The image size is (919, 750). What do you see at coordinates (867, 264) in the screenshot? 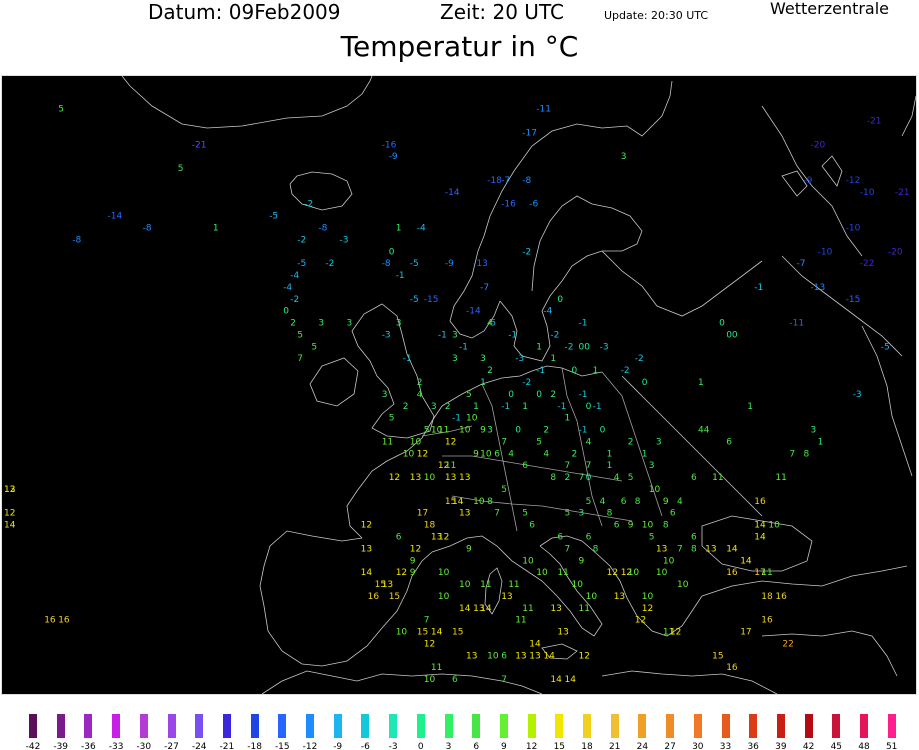
I see `station-temperature: -22` at bounding box center [867, 264].